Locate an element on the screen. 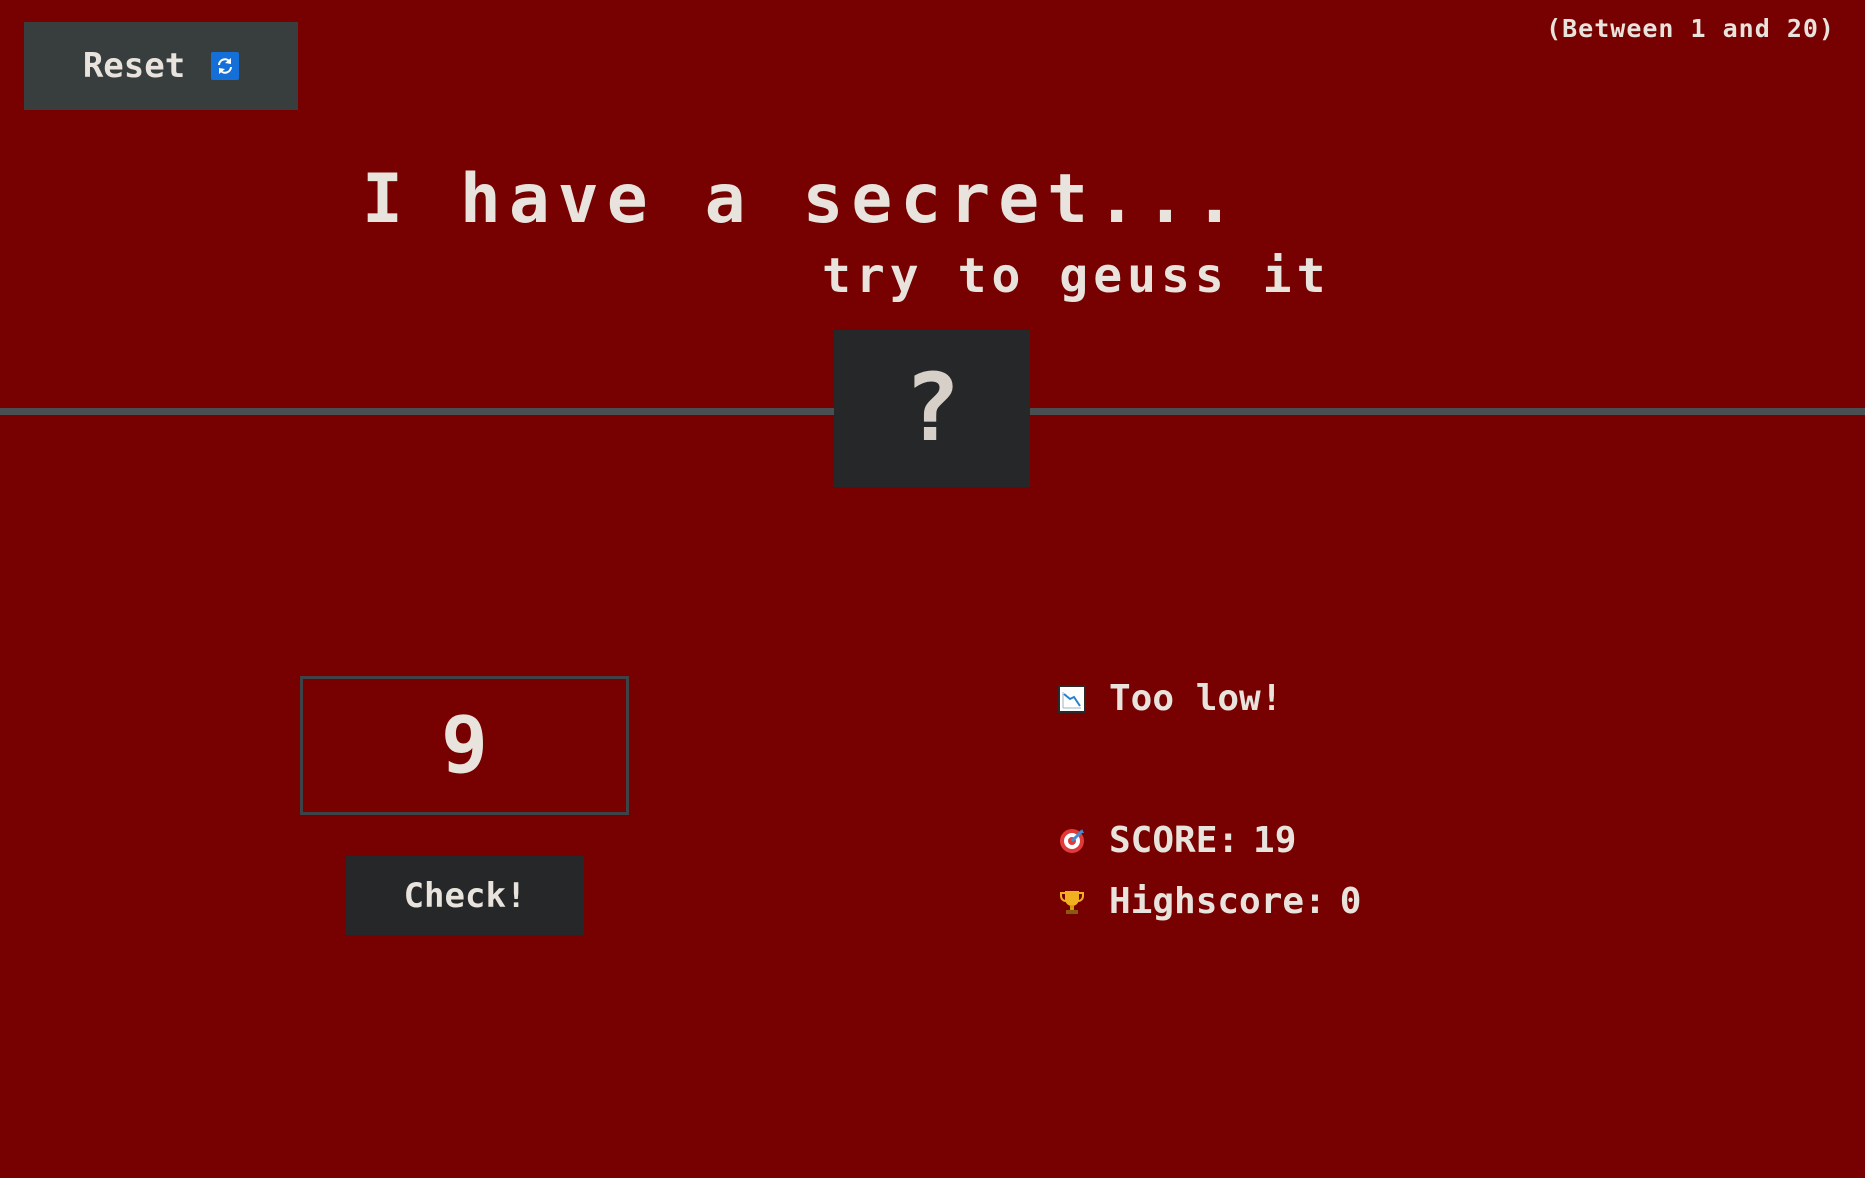 This screenshot has height=1178, width=1865. trophy-icon is located at coordinates (1072, 902).